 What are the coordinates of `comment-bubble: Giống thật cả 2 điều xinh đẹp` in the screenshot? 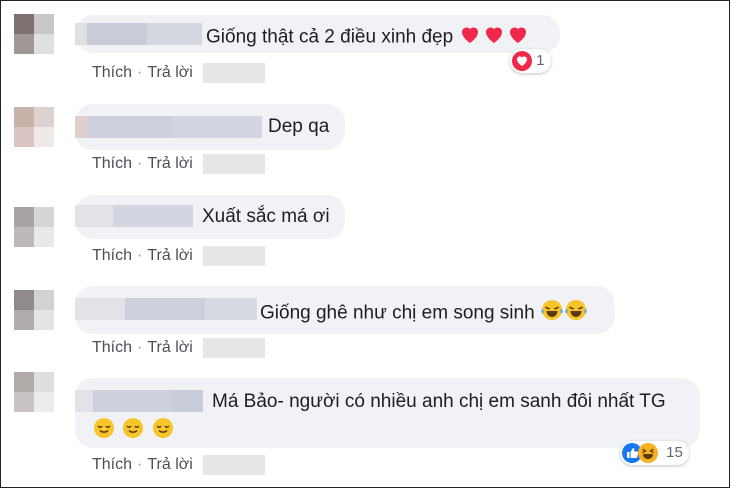 It's located at (317, 34).